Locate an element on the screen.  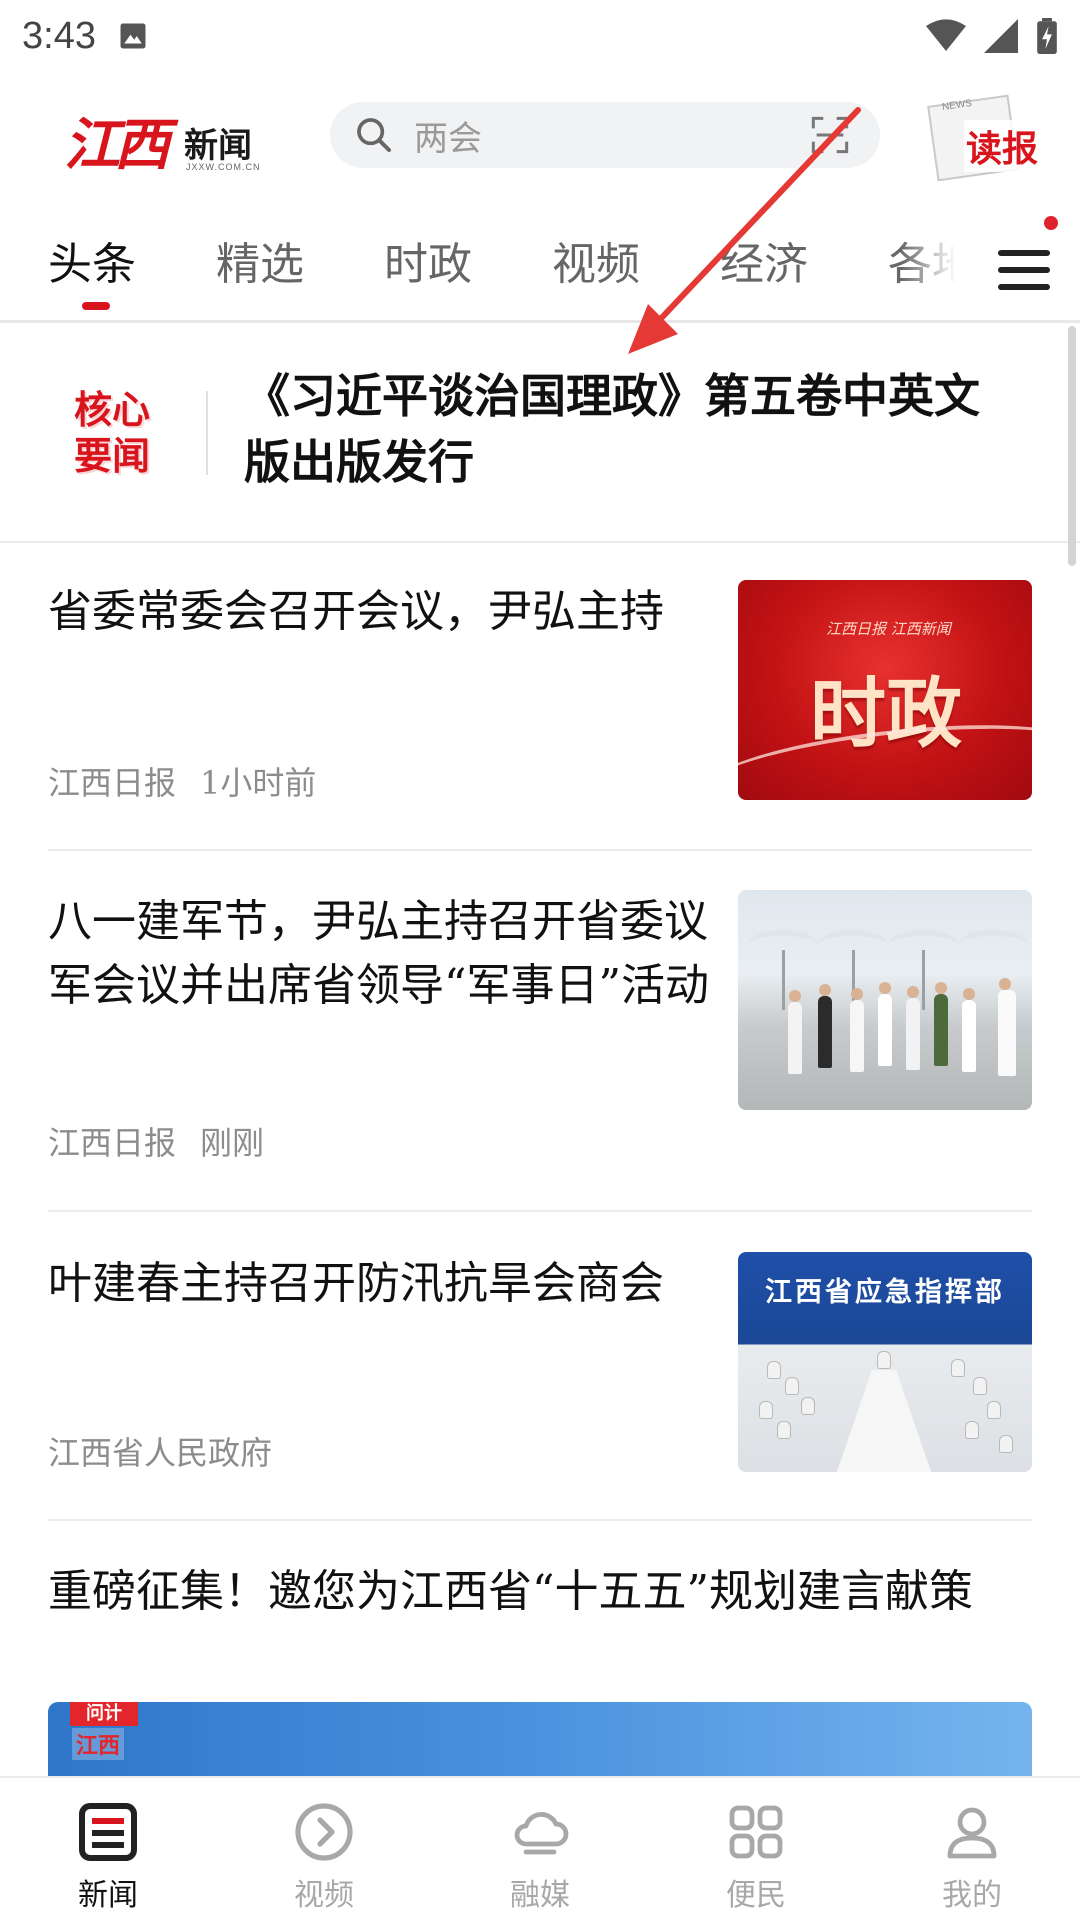
news-time: 刚刚 is located at coordinates (232, 1143).